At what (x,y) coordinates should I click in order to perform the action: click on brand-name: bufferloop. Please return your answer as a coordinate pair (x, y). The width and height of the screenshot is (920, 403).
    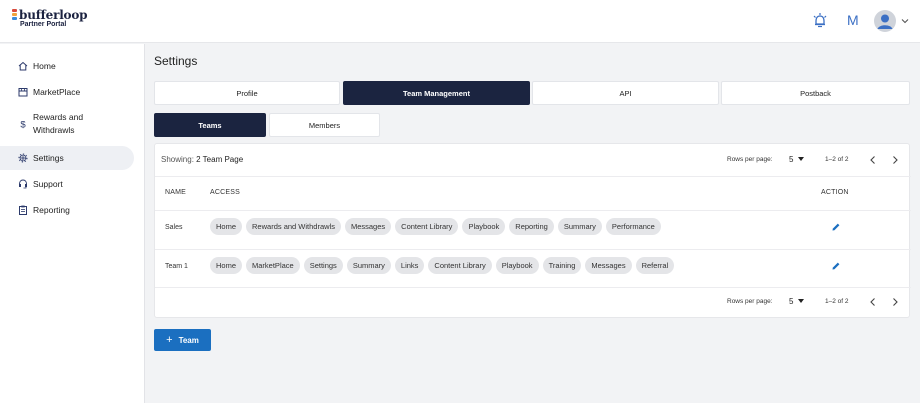
    Looking at the image, I should click on (53, 15).